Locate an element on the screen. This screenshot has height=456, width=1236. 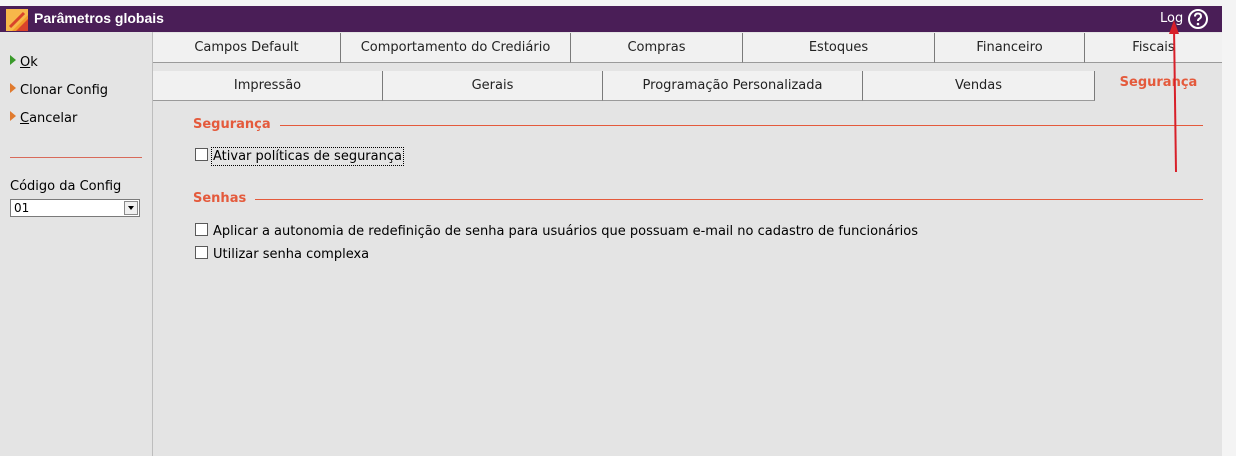
help-icon is located at coordinates (1198, 19).